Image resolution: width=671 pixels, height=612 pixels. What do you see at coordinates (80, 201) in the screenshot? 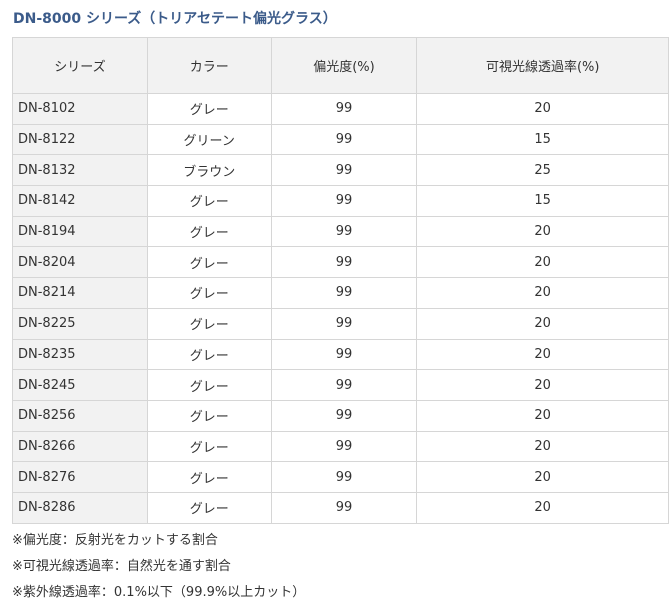
I see `cell-series: DN-8142` at bounding box center [80, 201].